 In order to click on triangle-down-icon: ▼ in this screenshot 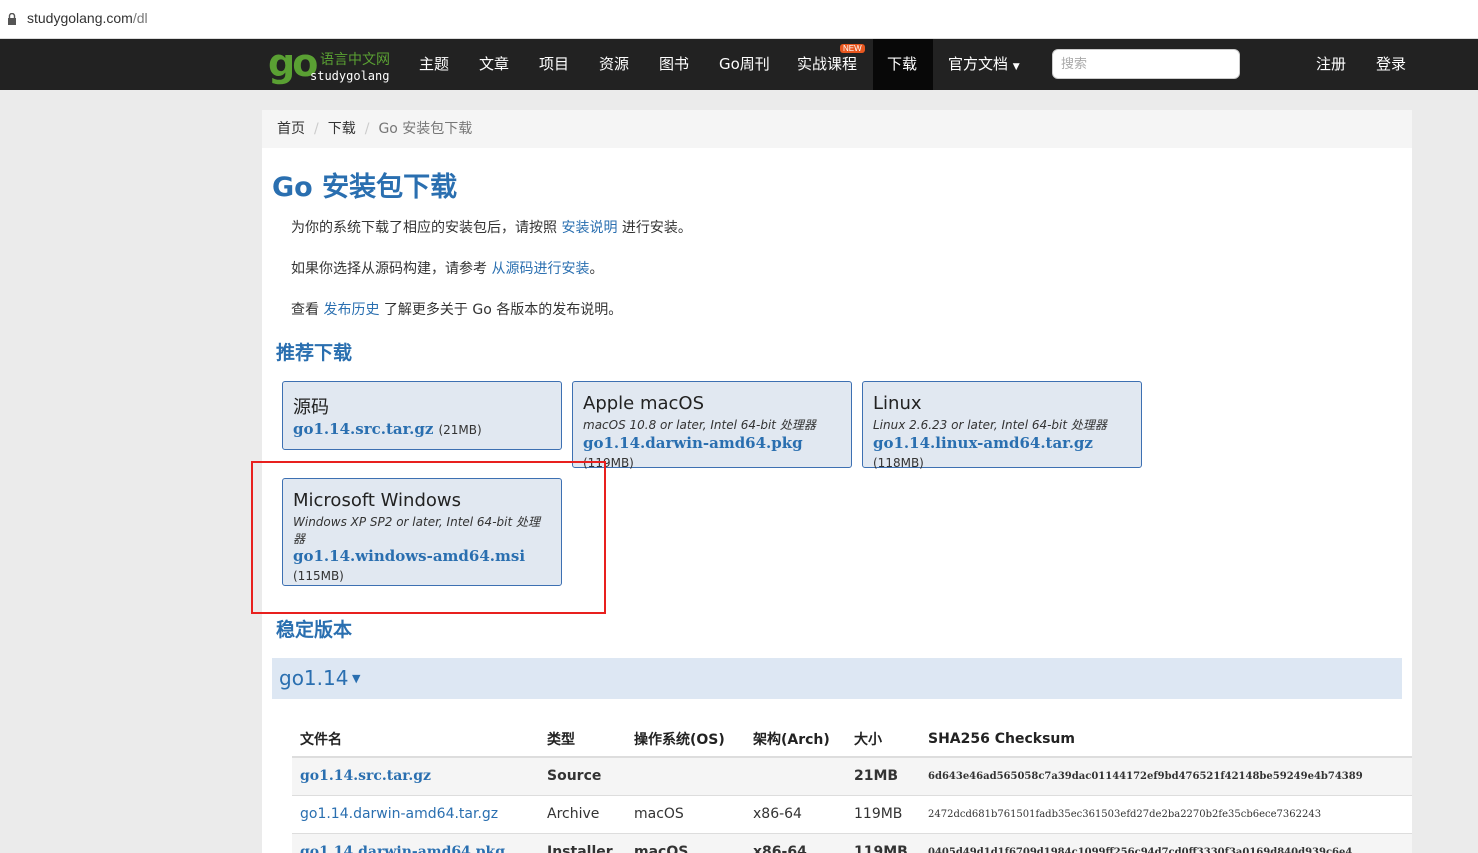, I will do `click(356, 678)`.